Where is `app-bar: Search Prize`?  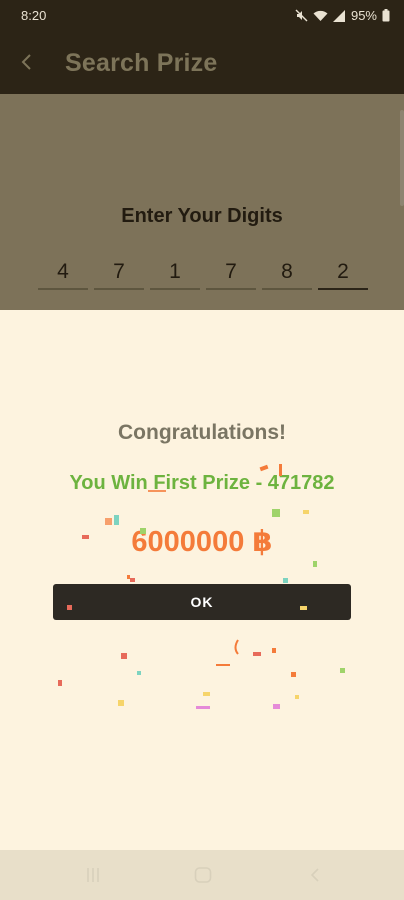
app-bar: Search Prize is located at coordinates (202, 62).